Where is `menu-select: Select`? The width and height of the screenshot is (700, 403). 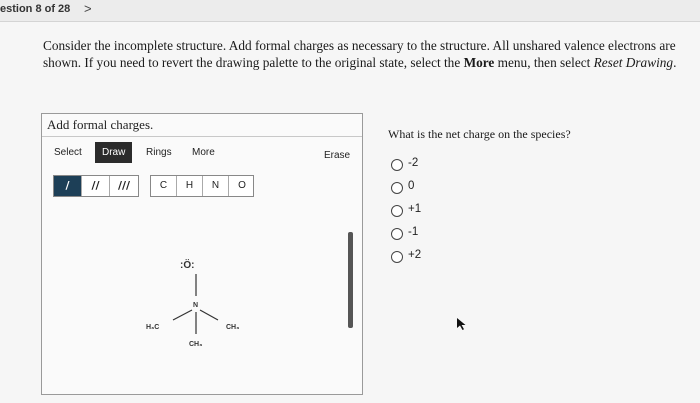
menu-select: Select is located at coordinates (68, 152).